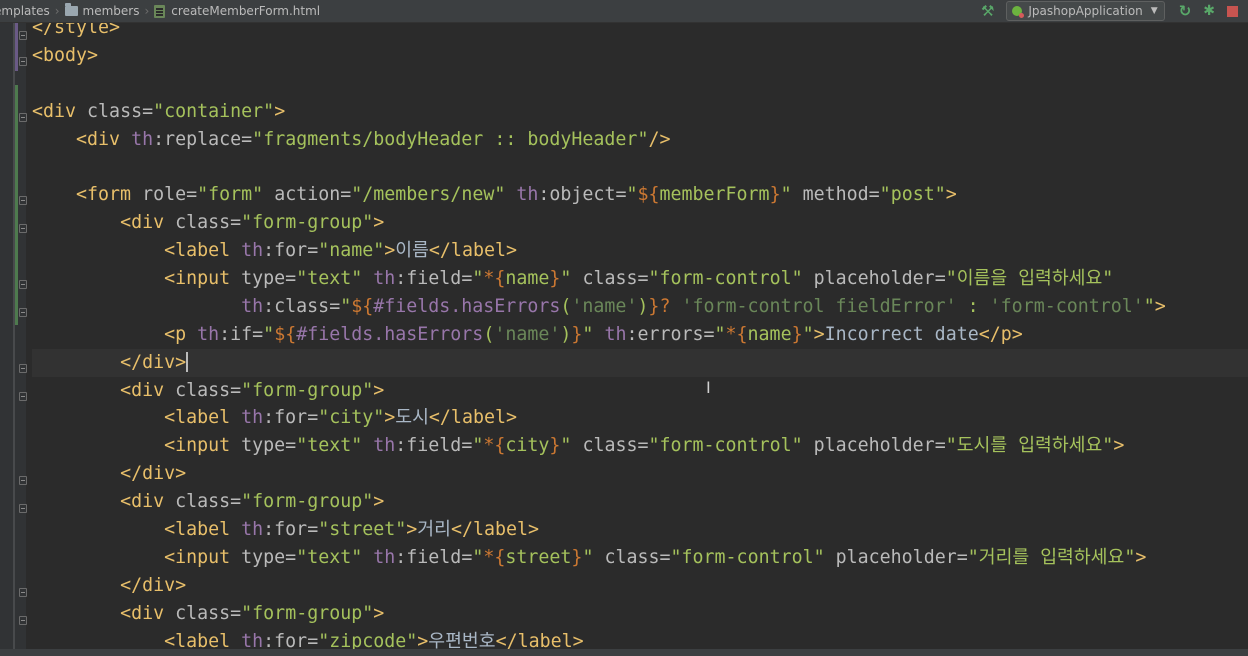 The image size is (1248, 656). Describe the element at coordinates (1209, 11) in the screenshot. I see `debug-bug-icon: ✱` at that location.